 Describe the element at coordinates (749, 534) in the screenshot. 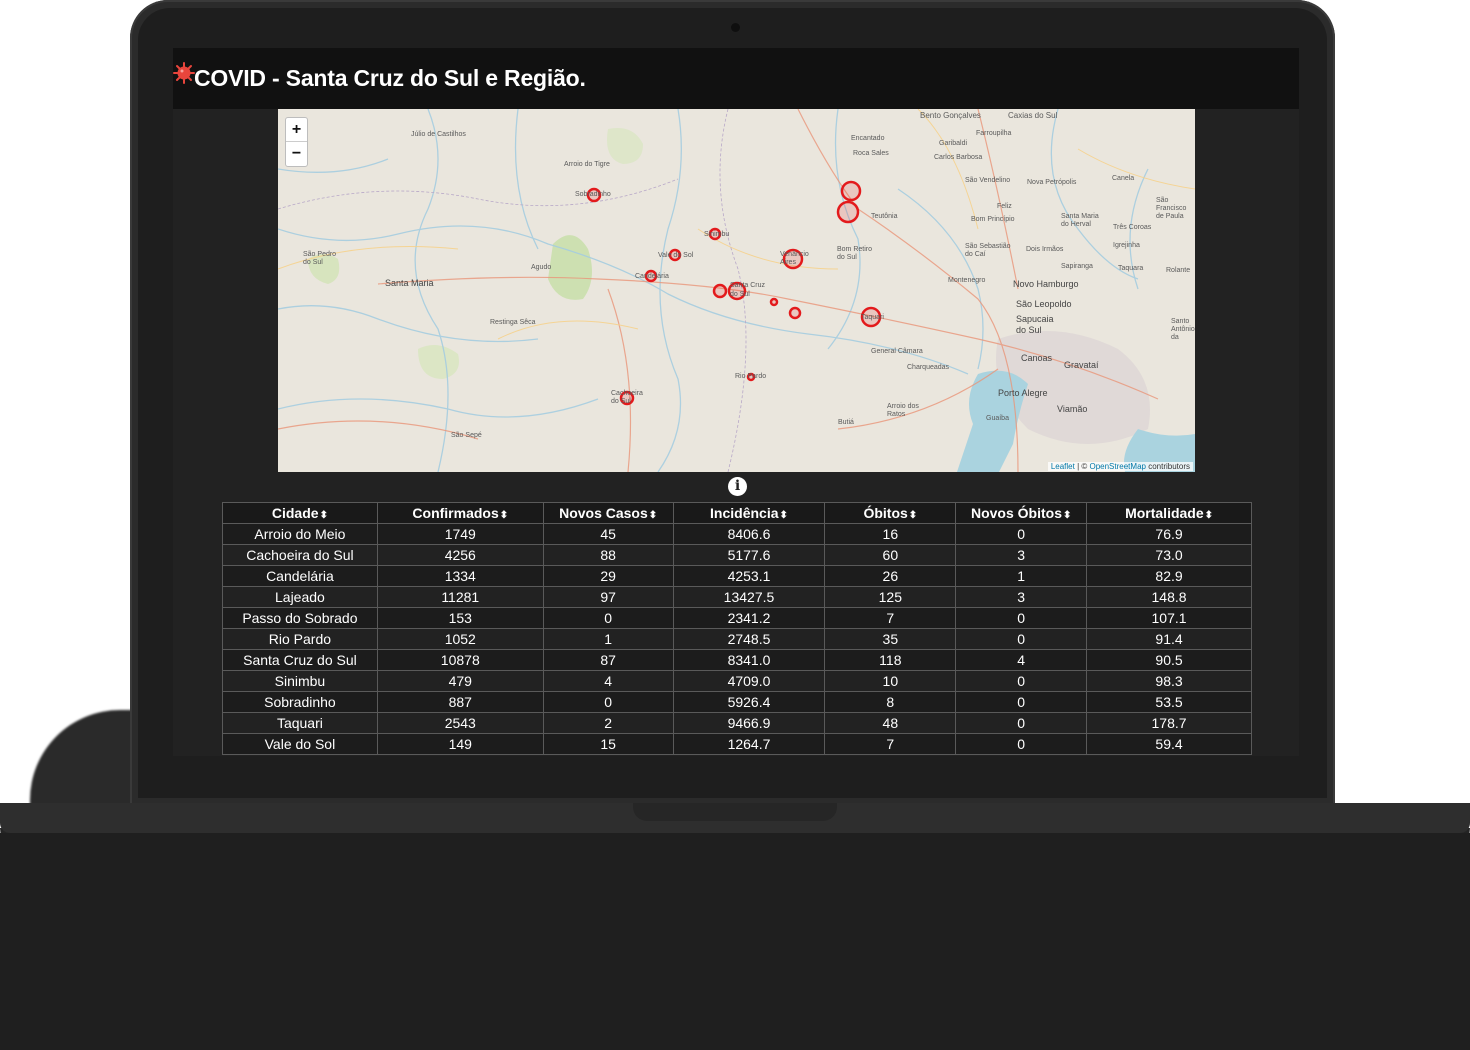

I see `table-cell: 8406.6` at that location.